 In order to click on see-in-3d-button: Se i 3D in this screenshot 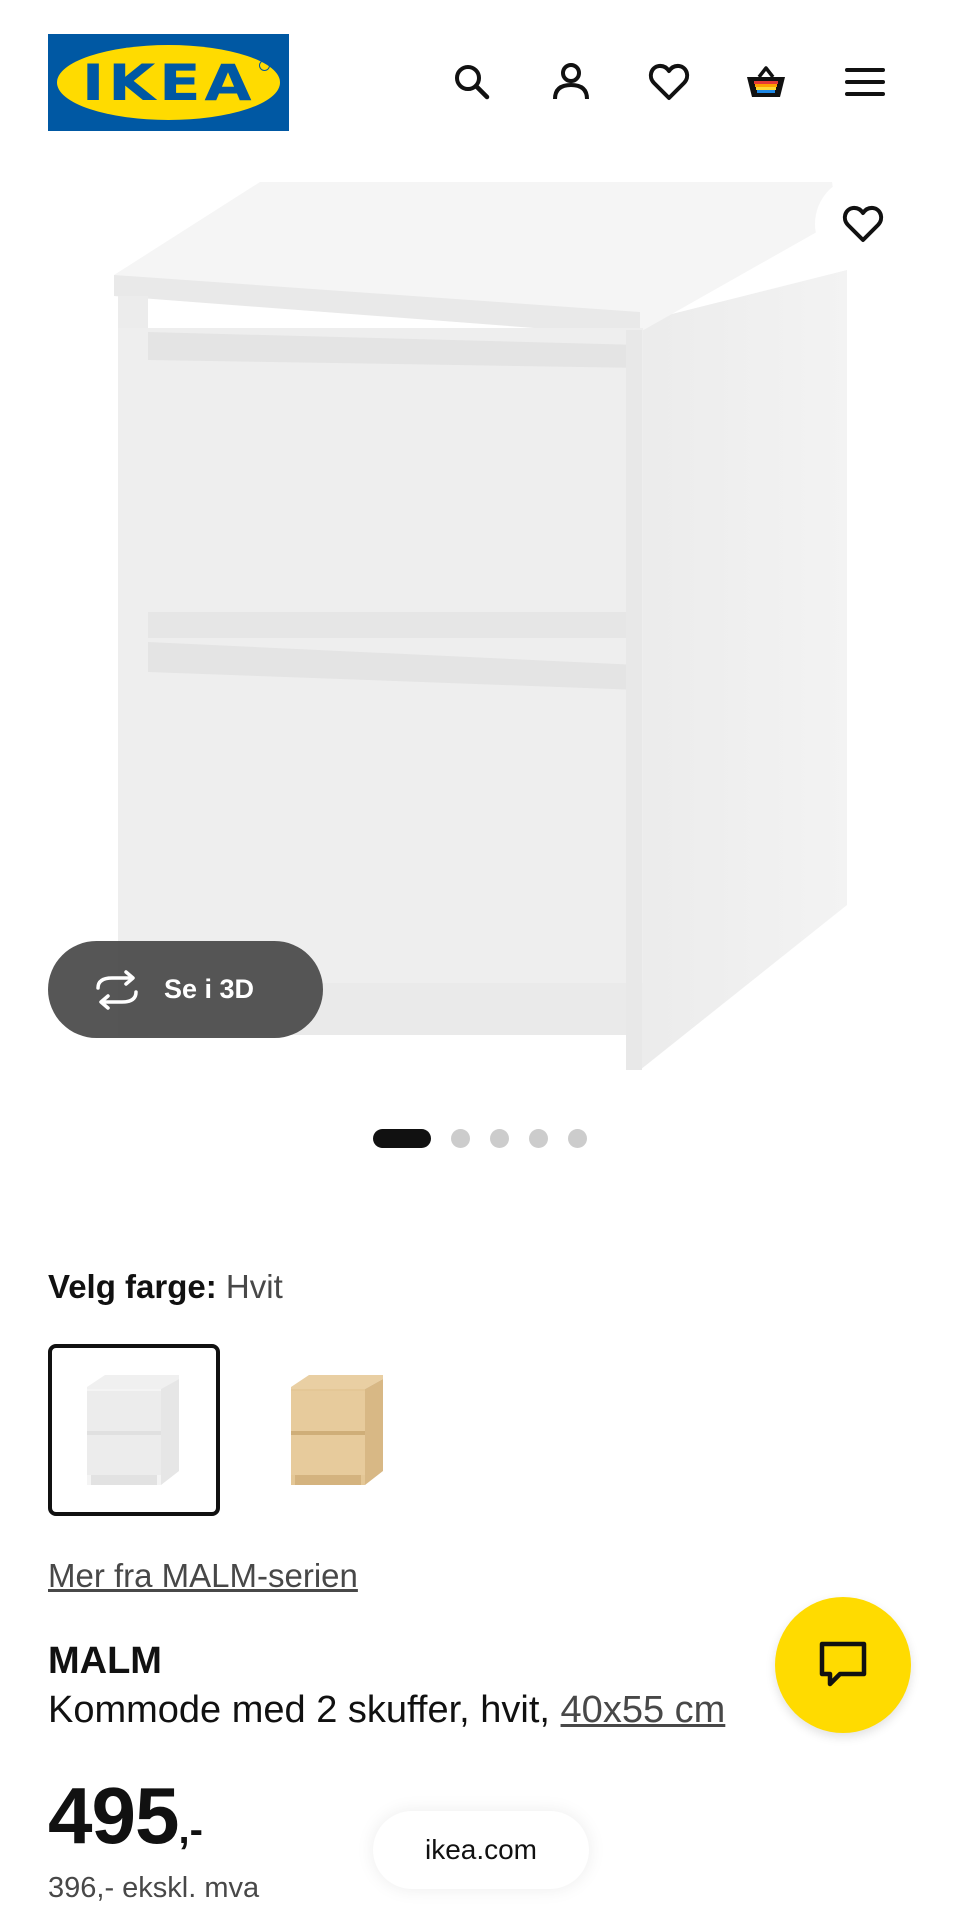, I will do `click(185, 989)`.